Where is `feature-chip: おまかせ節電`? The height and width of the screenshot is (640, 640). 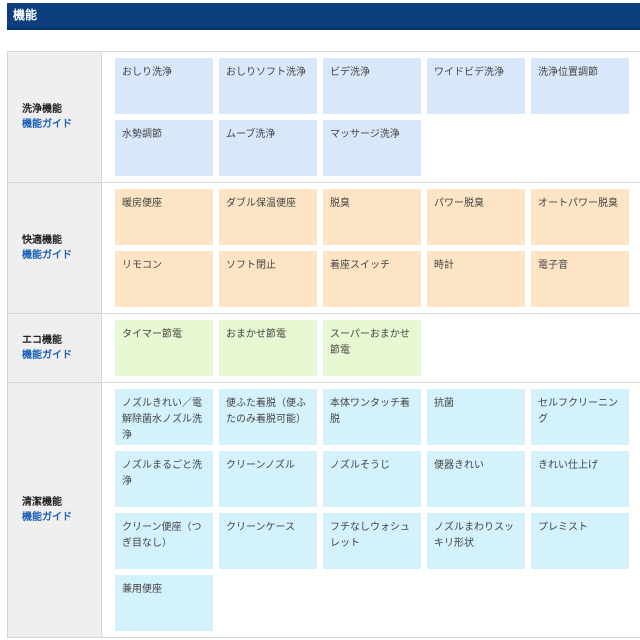
feature-chip: おまかせ節電 is located at coordinates (268, 348).